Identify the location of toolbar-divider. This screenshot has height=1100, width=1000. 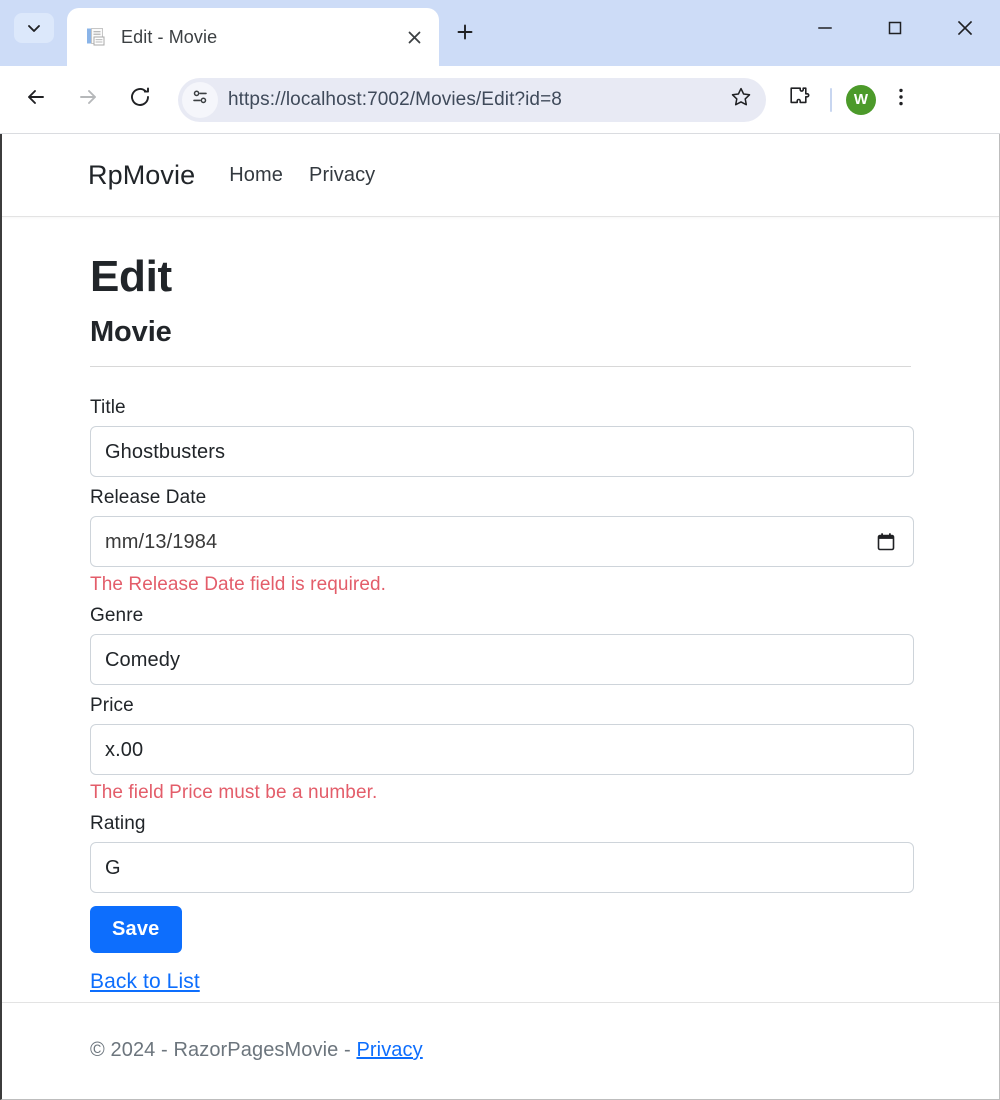
(831, 99).